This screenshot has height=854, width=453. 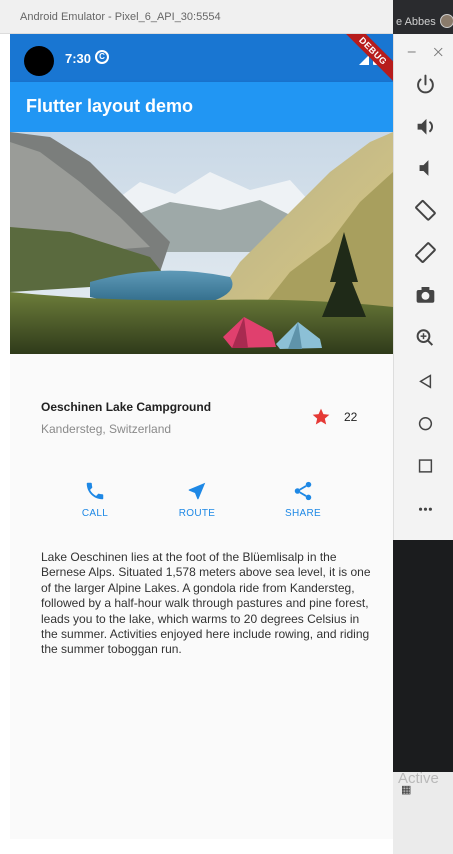 I want to click on button-section: CALL ROUTE SHARE, so click(x=201, y=504).